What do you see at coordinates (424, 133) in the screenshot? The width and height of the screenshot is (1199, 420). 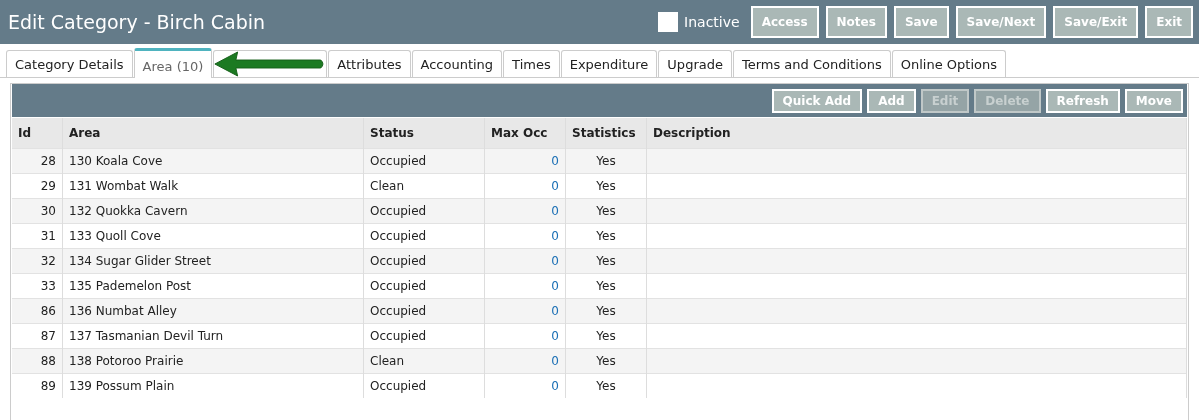 I see `column-header: Status` at bounding box center [424, 133].